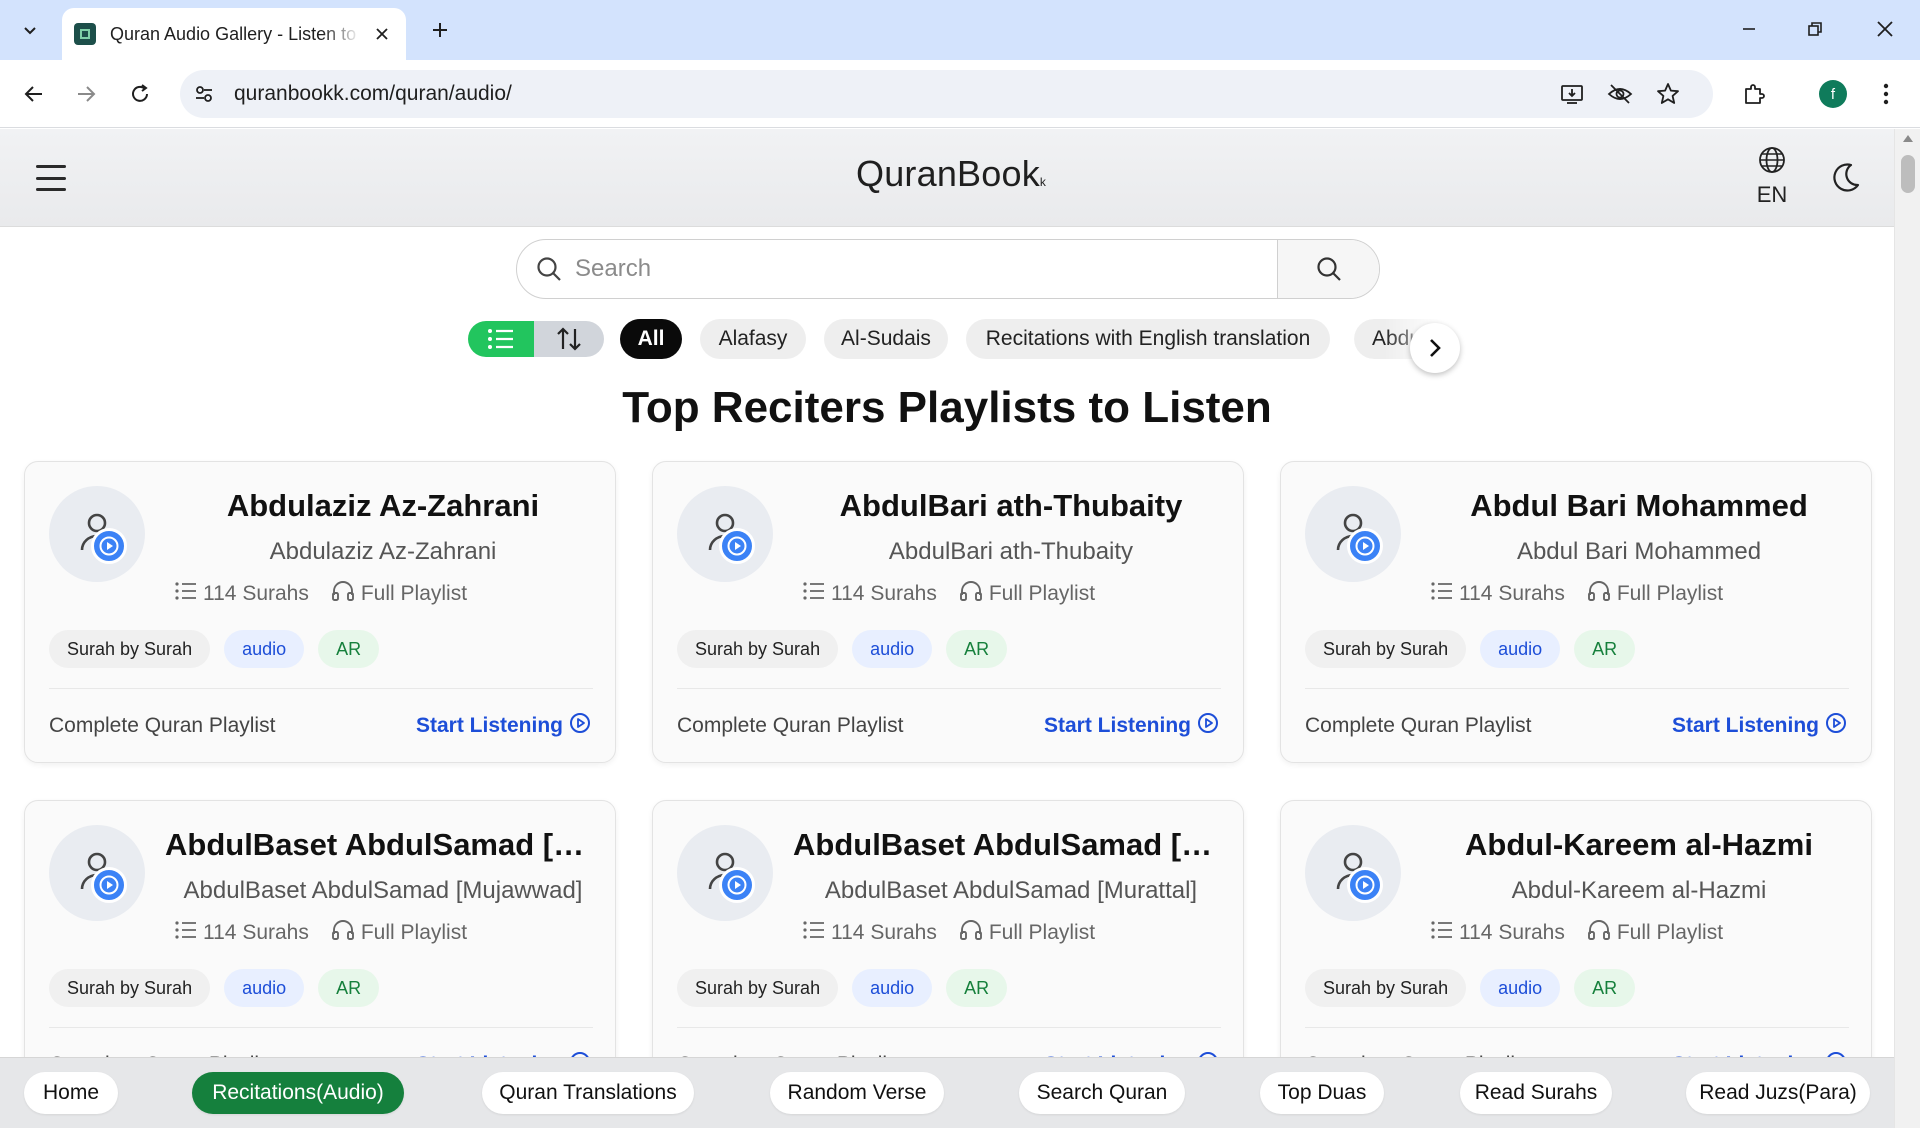 This screenshot has height=1128, width=1920. What do you see at coordinates (1908, 138) in the screenshot?
I see `scroll-up-arrow-icon` at bounding box center [1908, 138].